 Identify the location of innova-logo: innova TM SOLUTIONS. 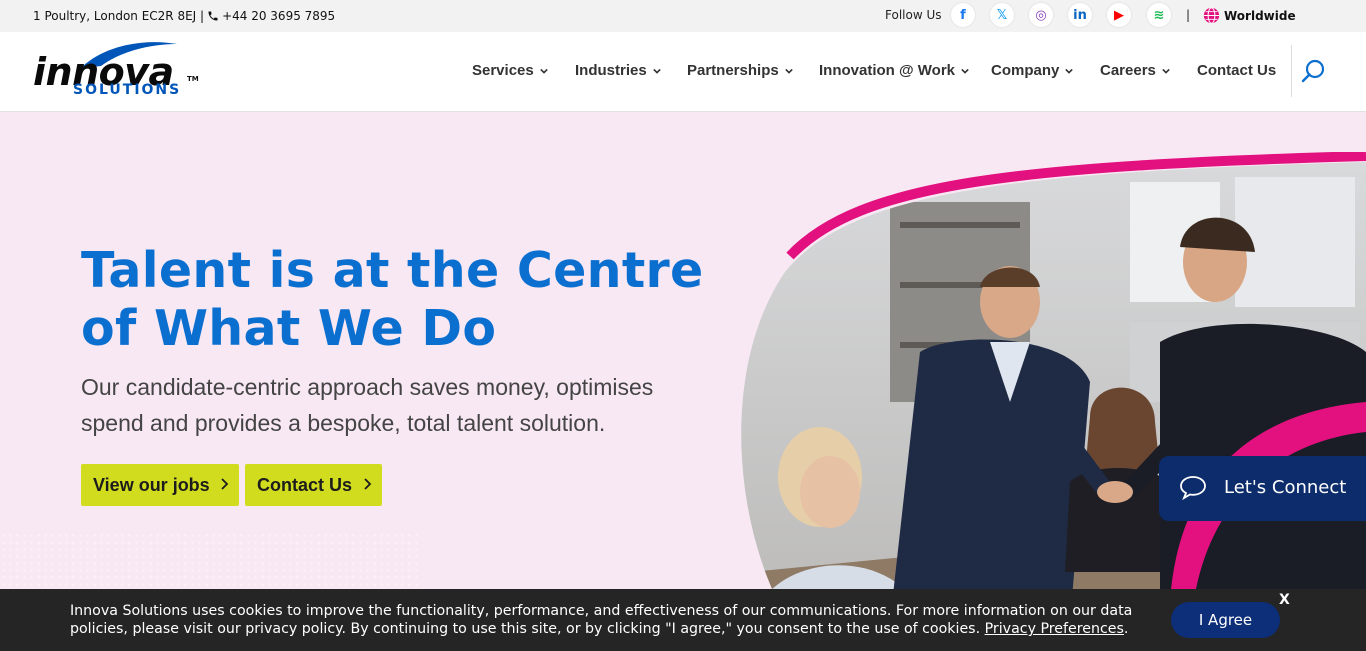
(116, 71).